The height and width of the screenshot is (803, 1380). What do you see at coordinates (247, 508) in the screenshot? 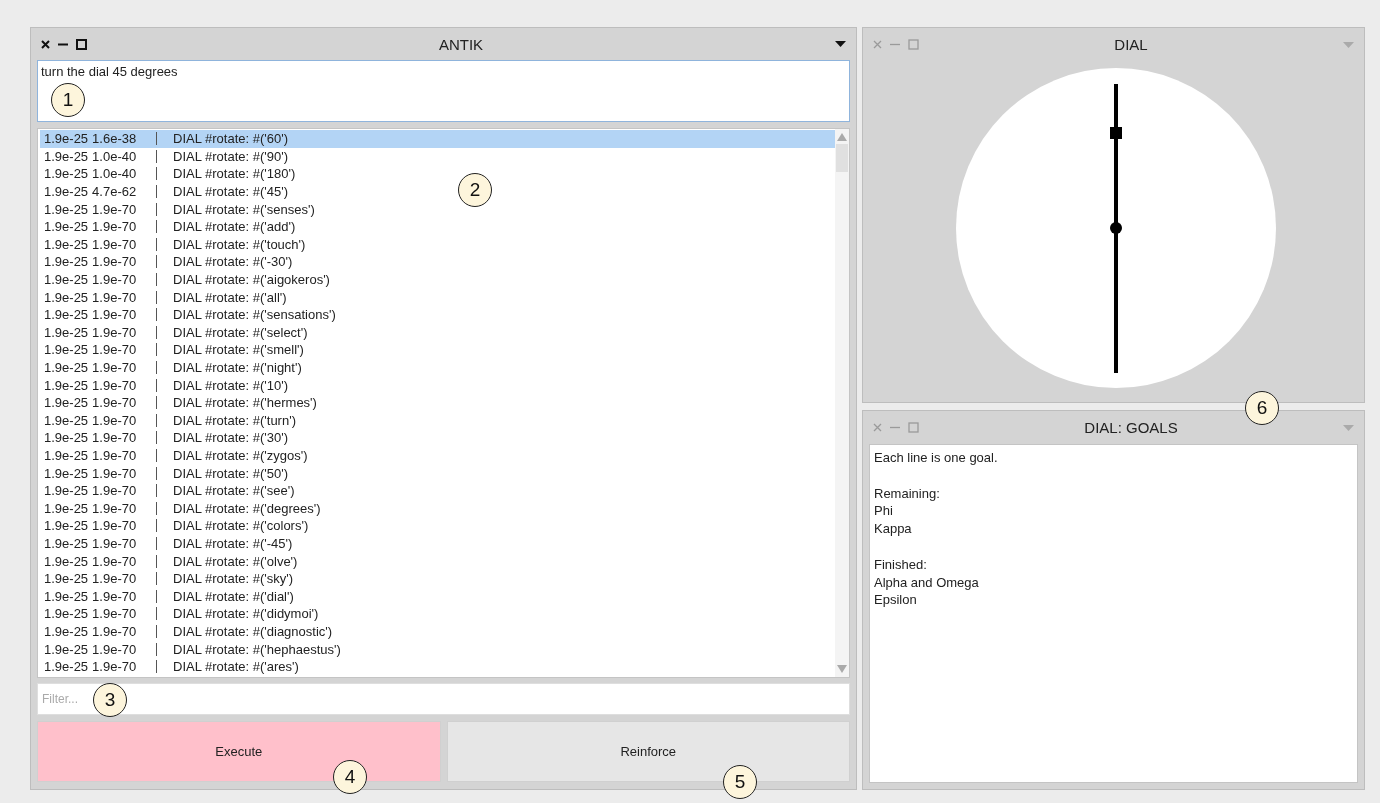
I see `command-text: DIAL #rotate: #('degrees')` at bounding box center [247, 508].